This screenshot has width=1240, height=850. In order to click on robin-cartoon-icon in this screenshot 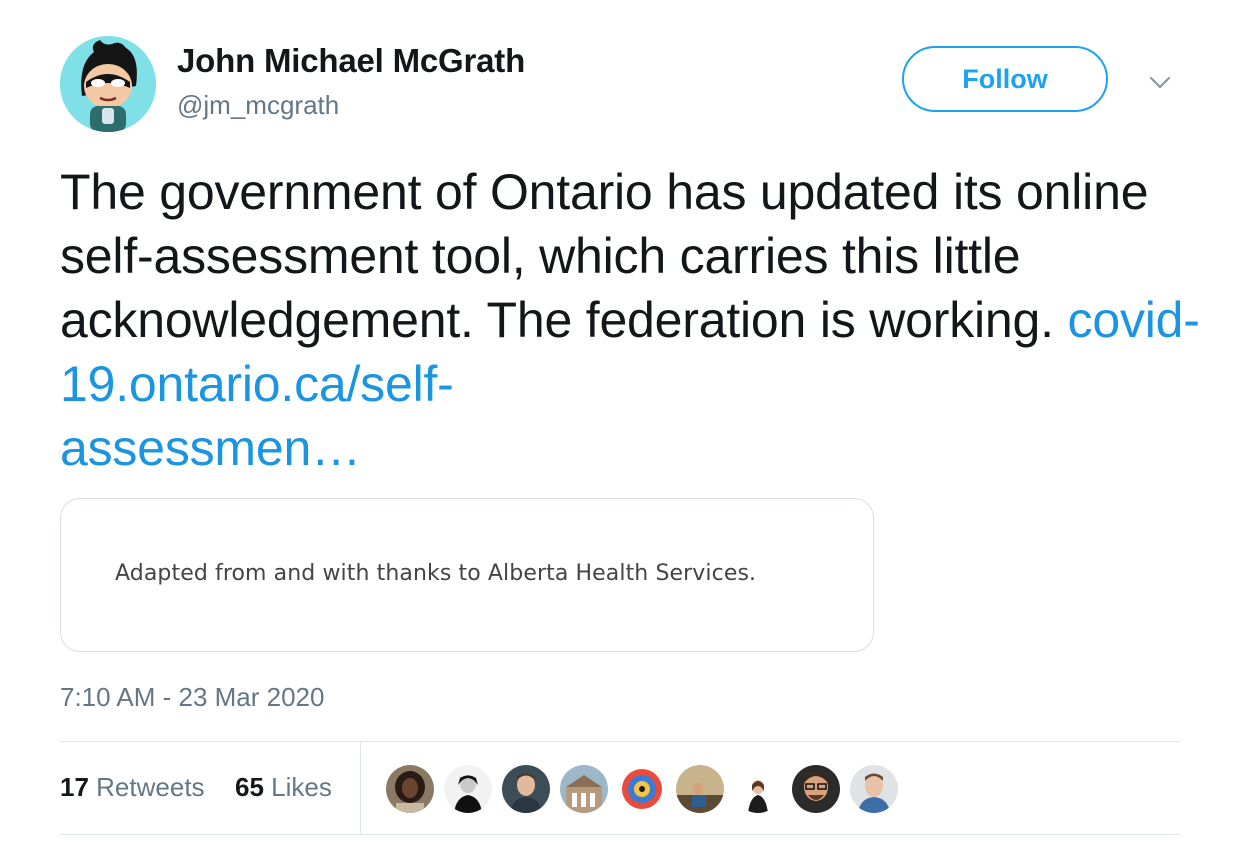, I will do `click(108, 84)`.